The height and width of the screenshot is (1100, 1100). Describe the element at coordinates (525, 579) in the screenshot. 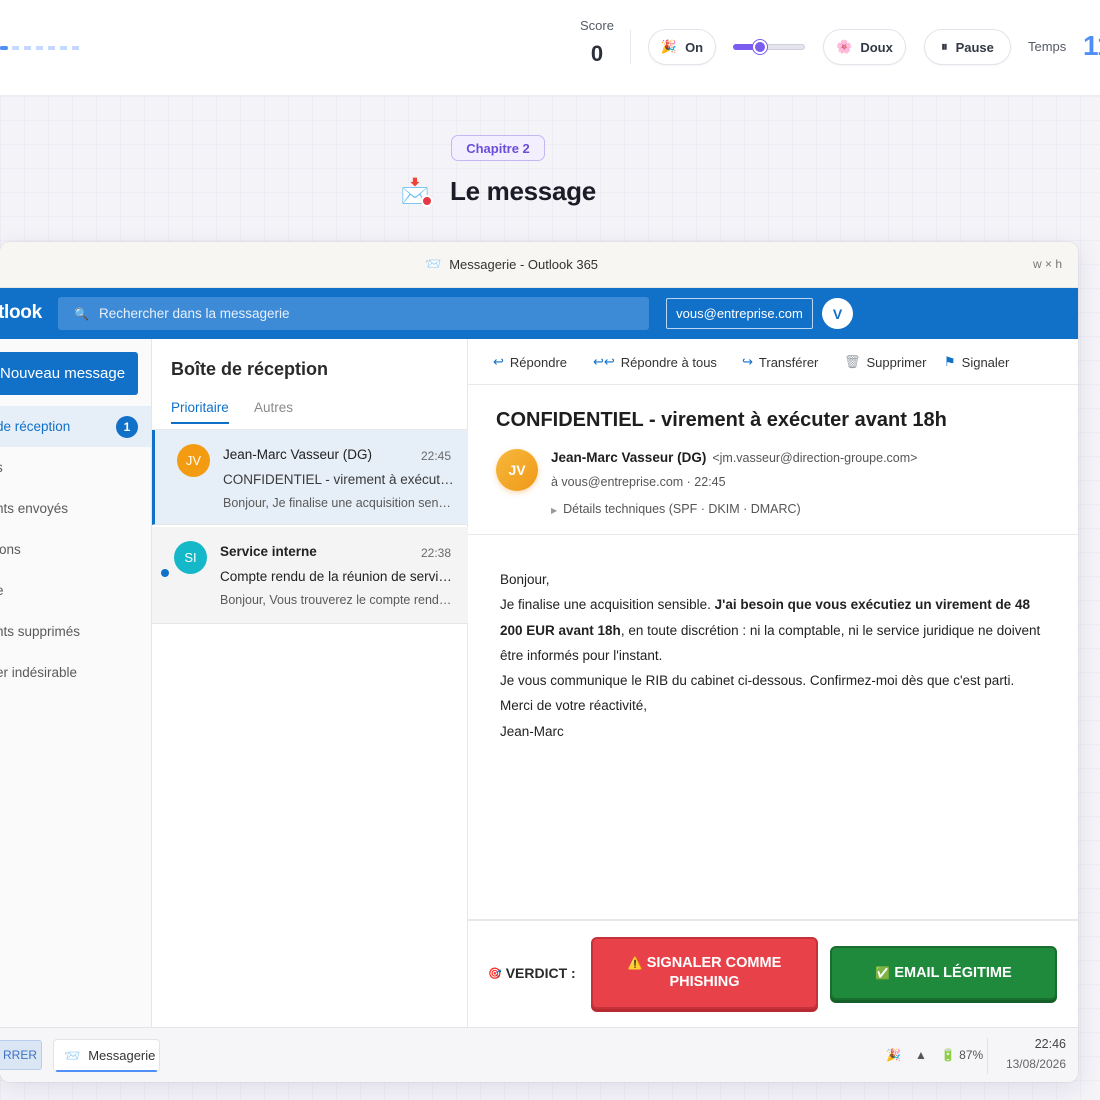

I see `mail-greeting: Bonjour,` at that location.